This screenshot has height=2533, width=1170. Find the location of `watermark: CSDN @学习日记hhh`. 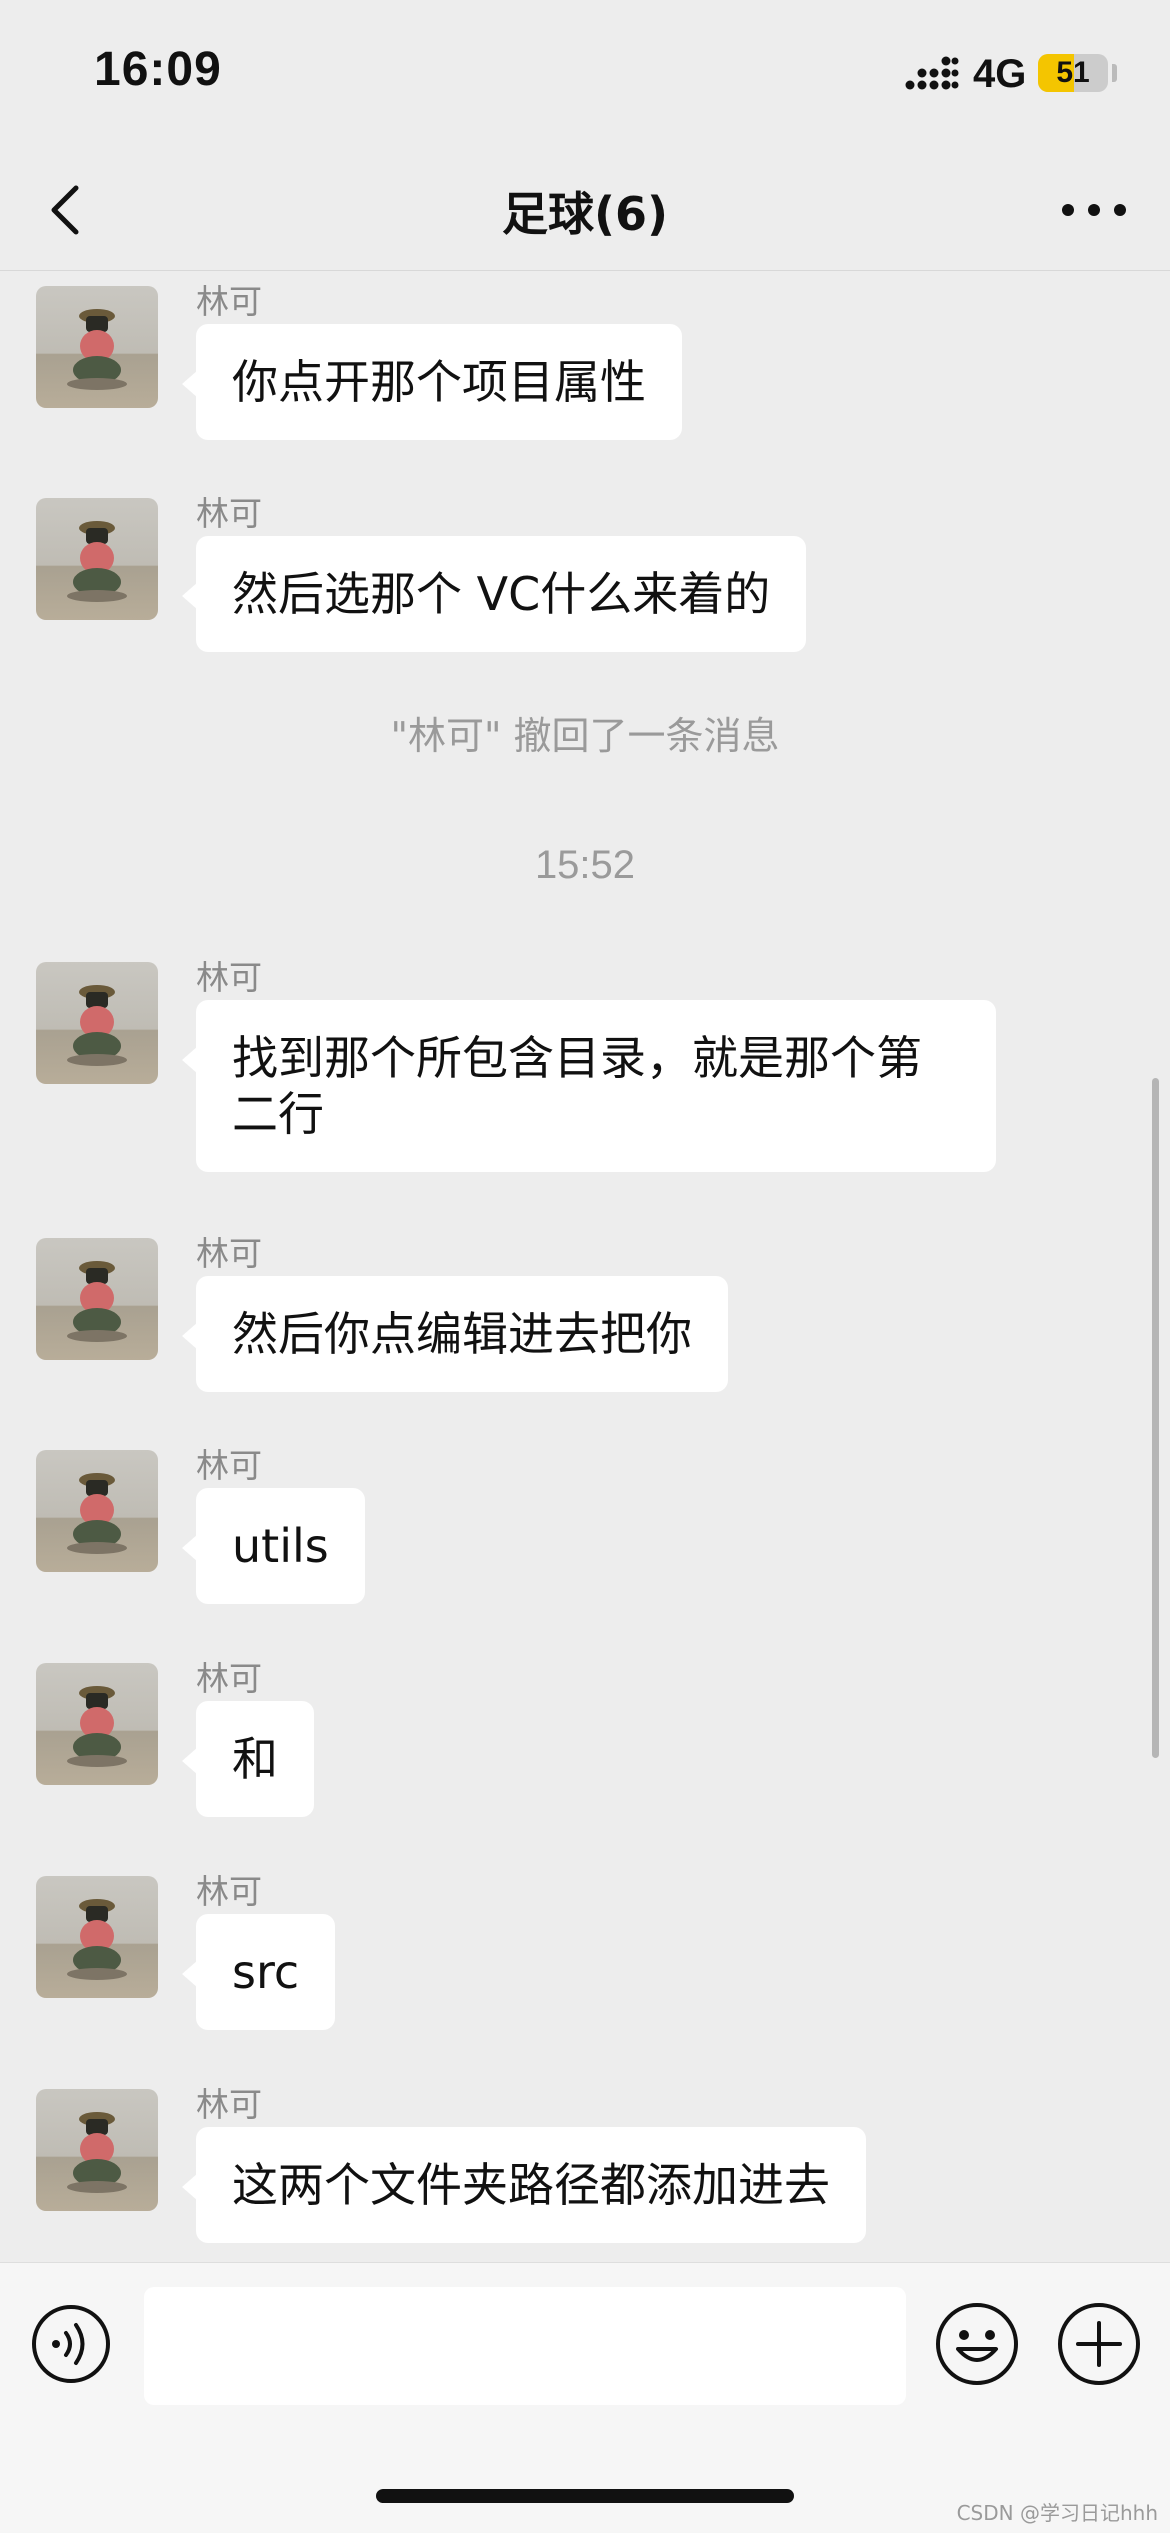

watermark: CSDN @学习日记hhh is located at coordinates (1057, 2513).